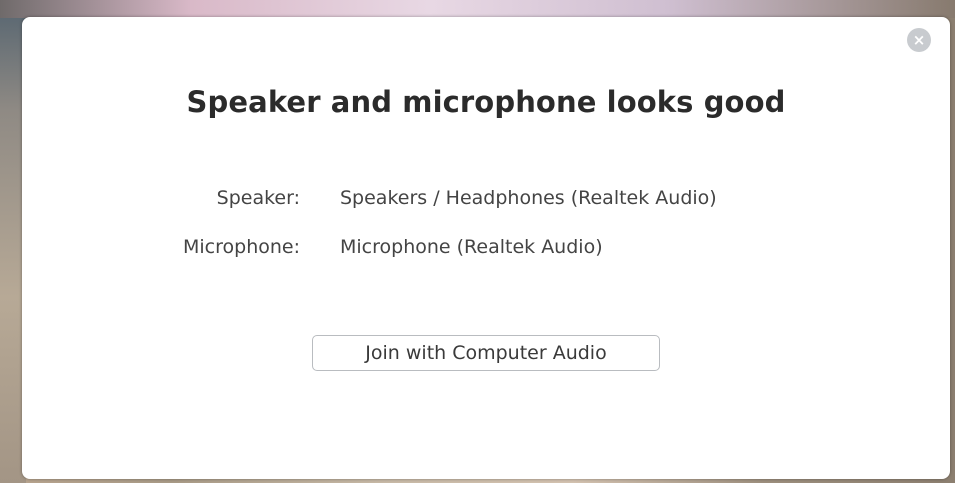 This screenshot has height=483, width=955. I want to click on close-icon: ×, so click(919, 40).